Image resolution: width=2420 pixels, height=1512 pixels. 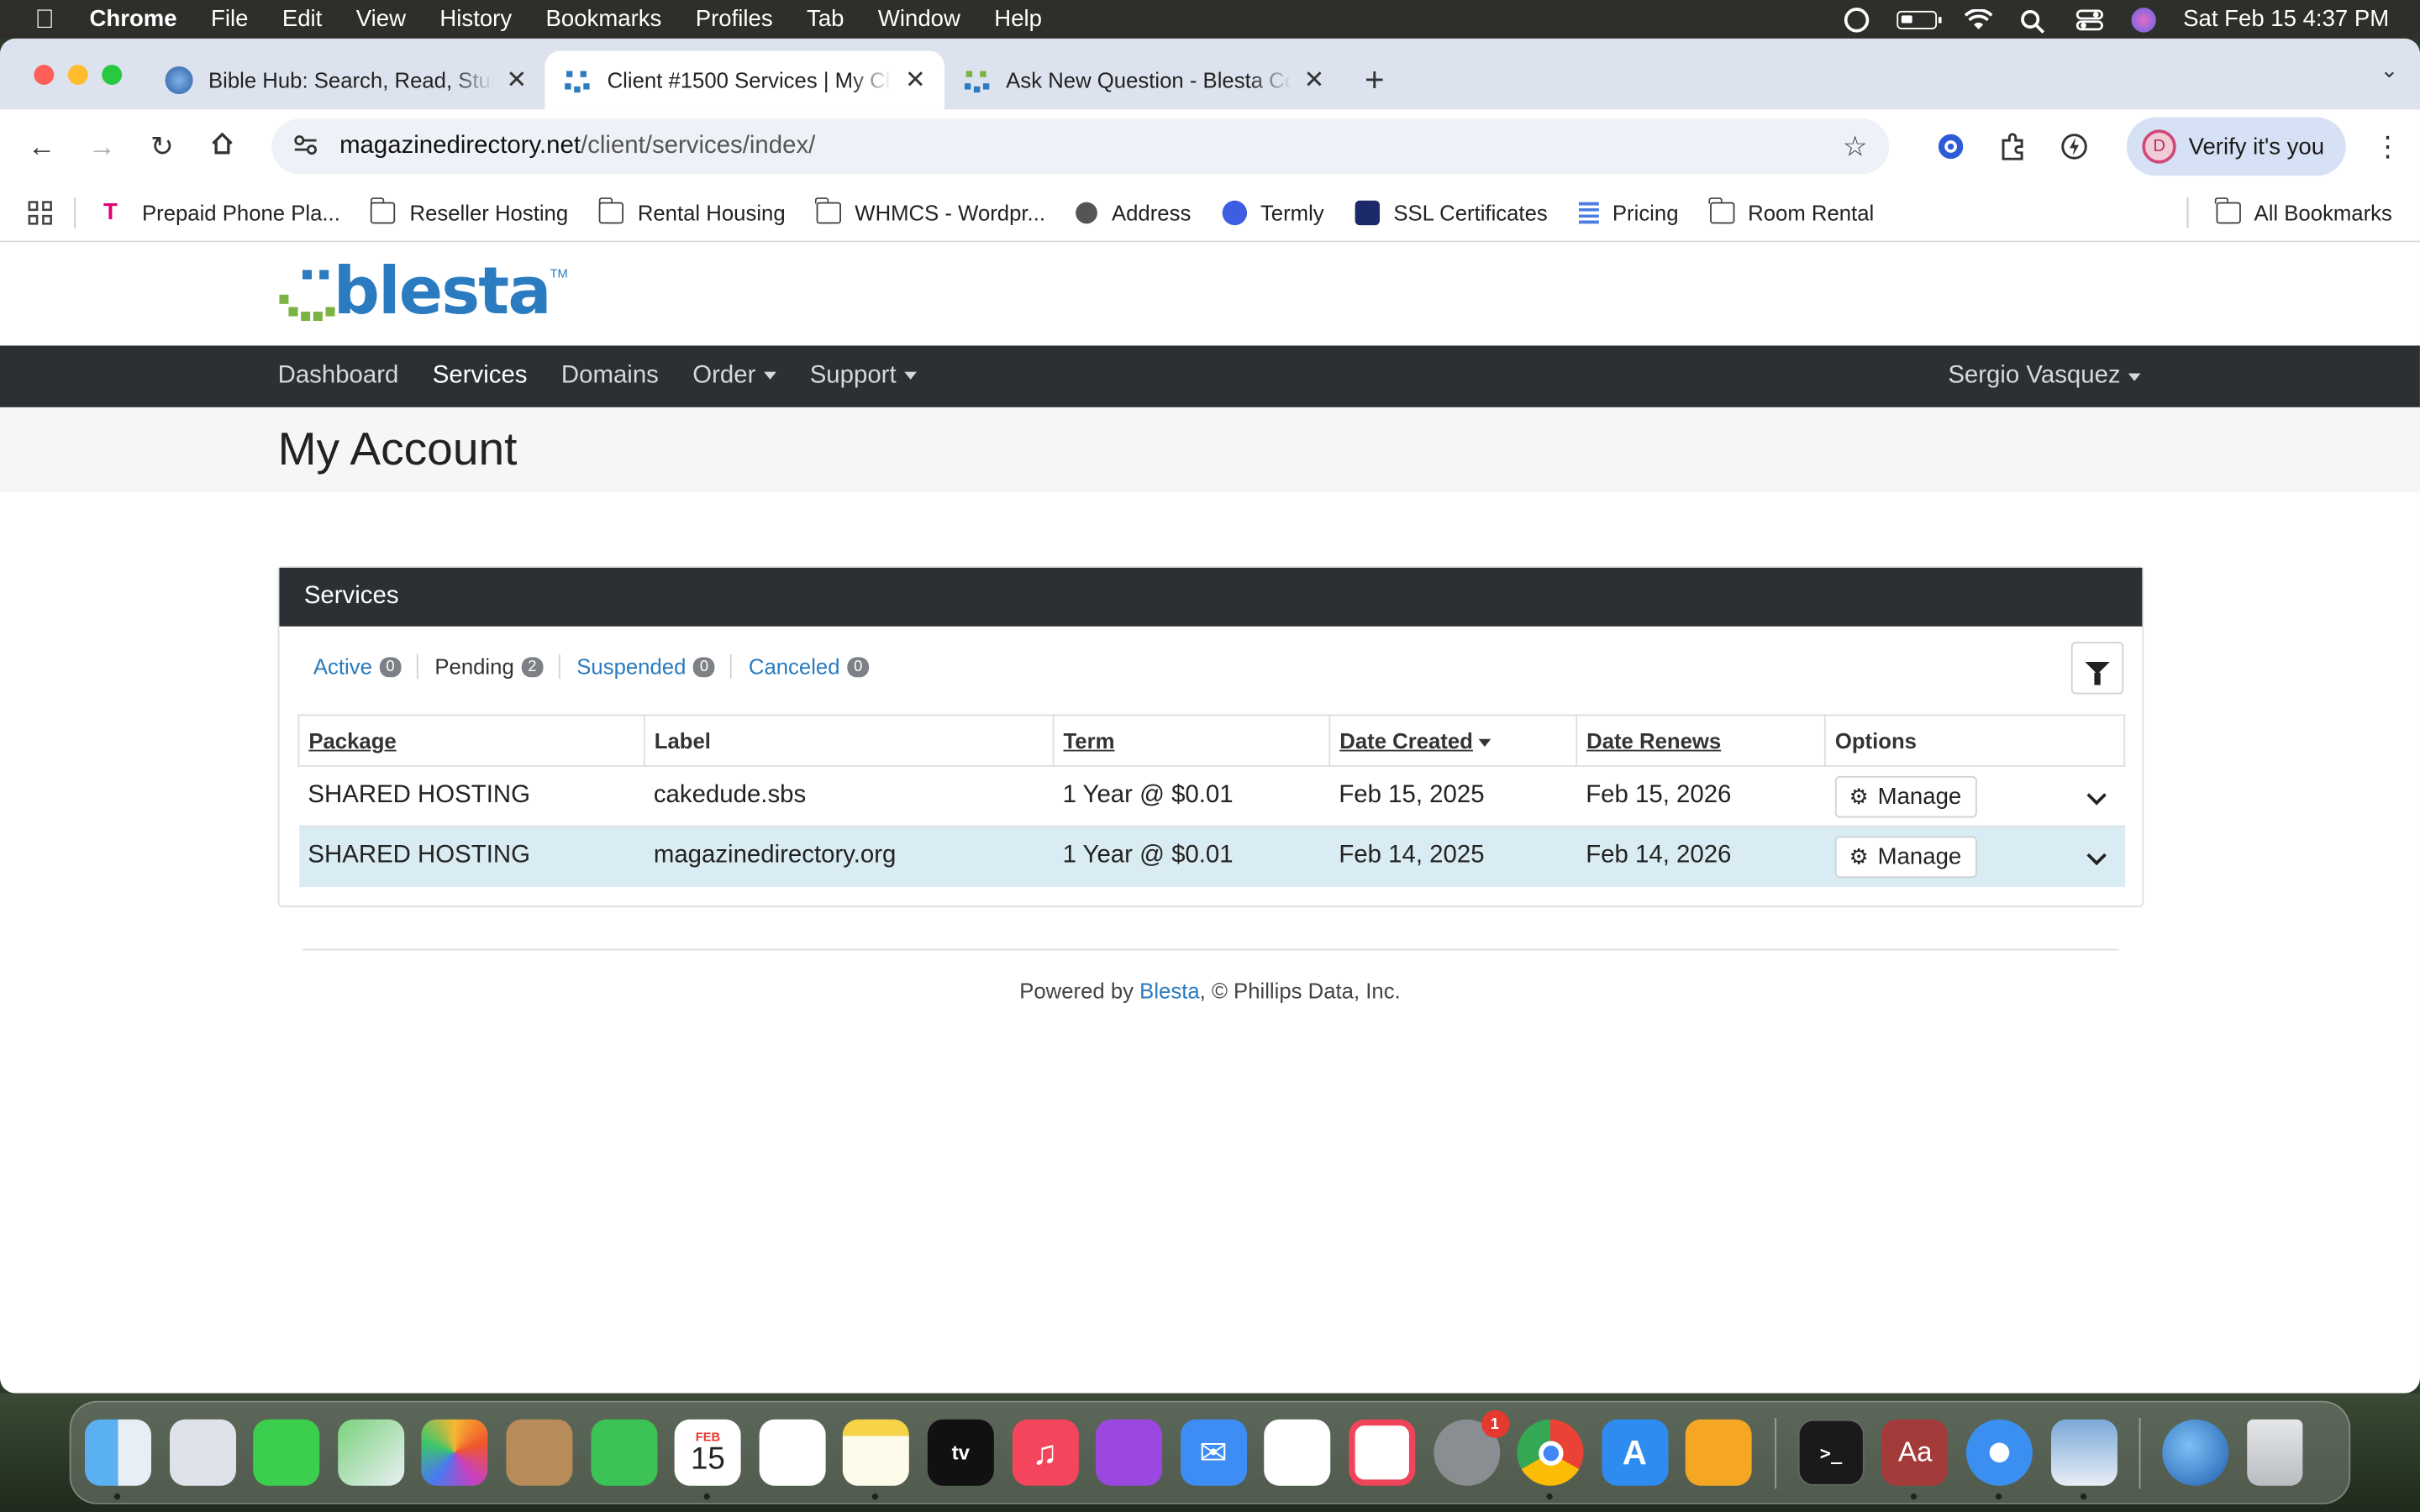 What do you see at coordinates (816, 666) in the screenshot?
I see `filter-canceled: Canceled 0` at bounding box center [816, 666].